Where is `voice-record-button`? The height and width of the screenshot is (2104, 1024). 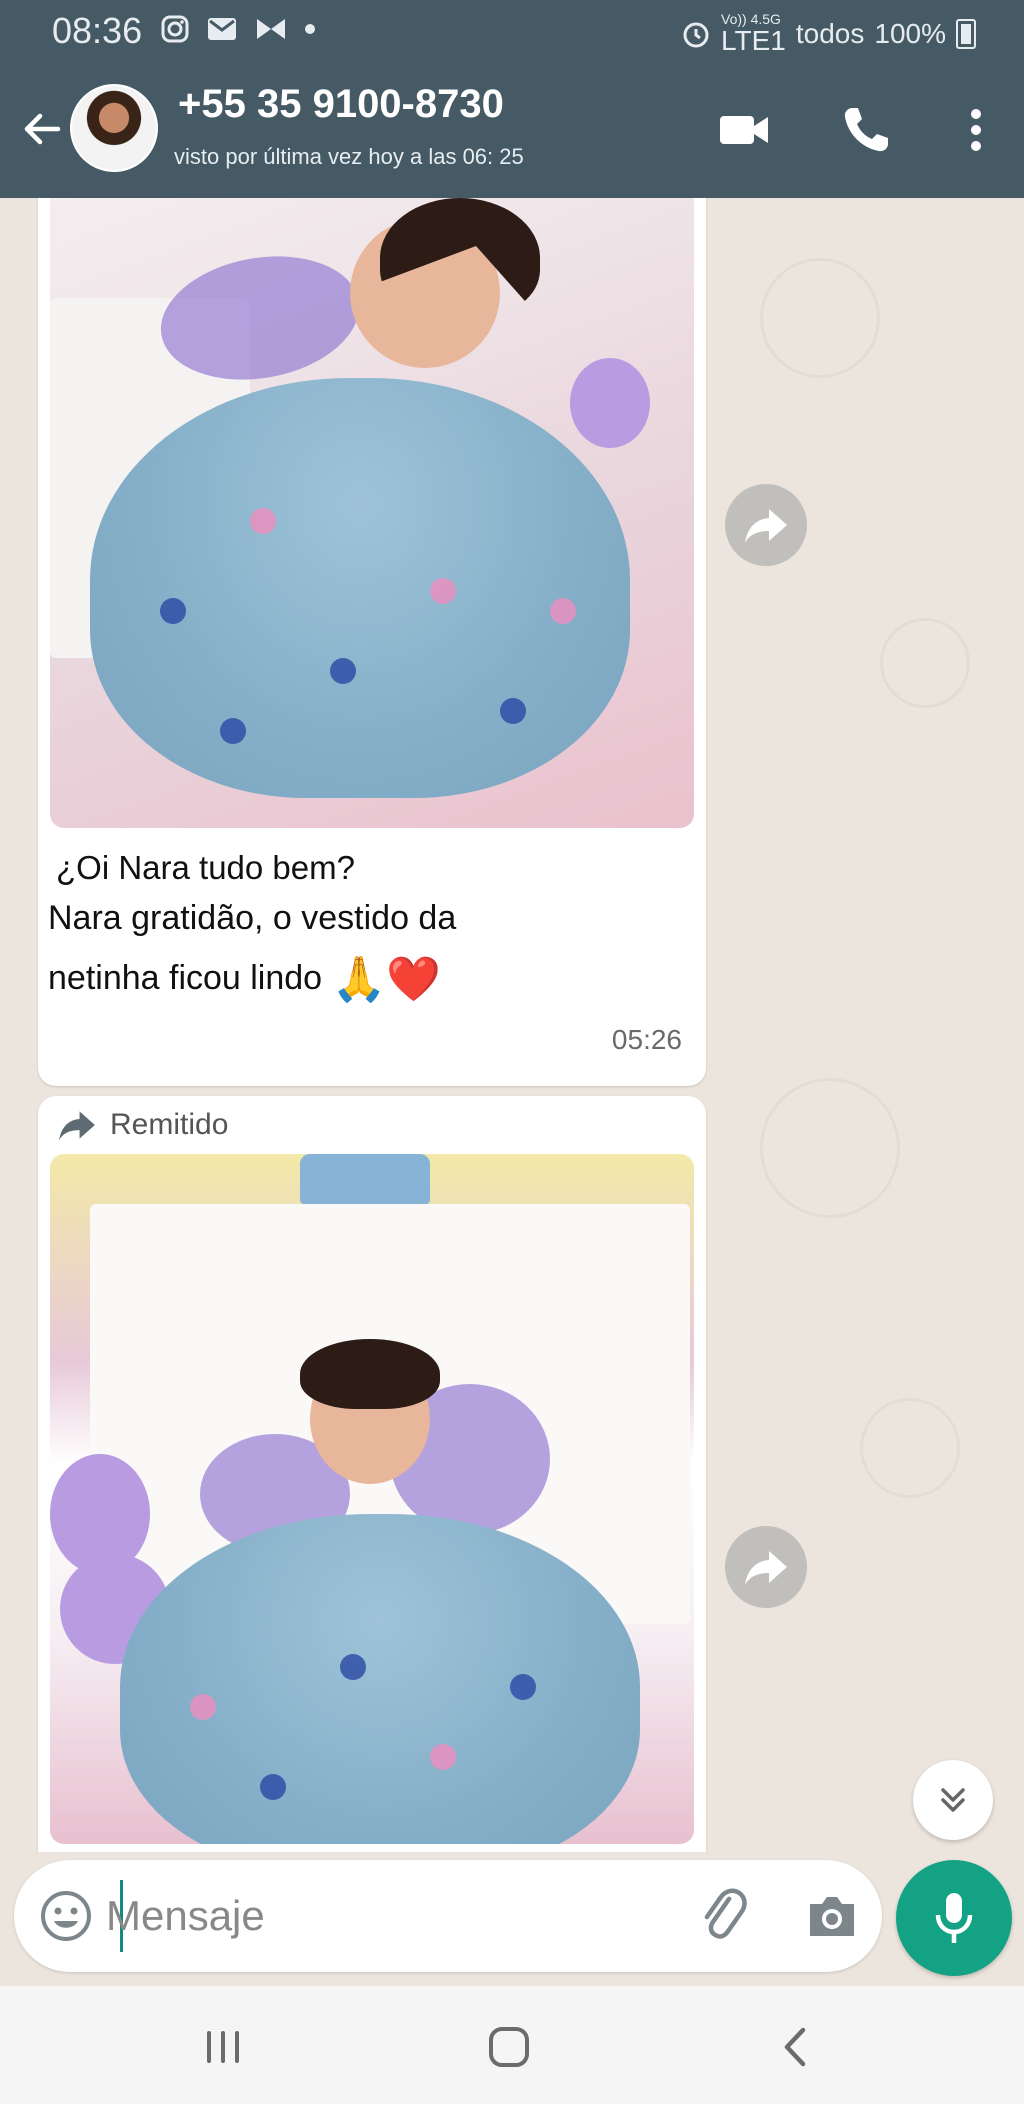 voice-record-button is located at coordinates (954, 1918).